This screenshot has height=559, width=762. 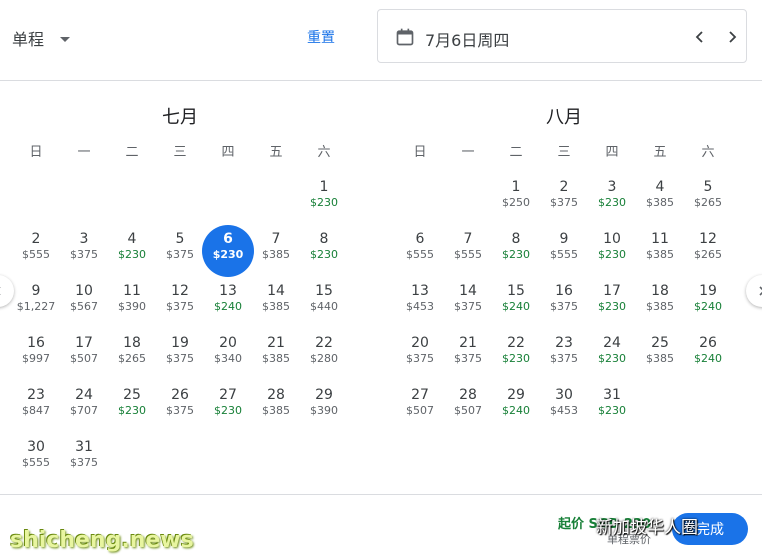 What do you see at coordinates (564, 291) in the screenshot?
I see `day-number: 16` at bounding box center [564, 291].